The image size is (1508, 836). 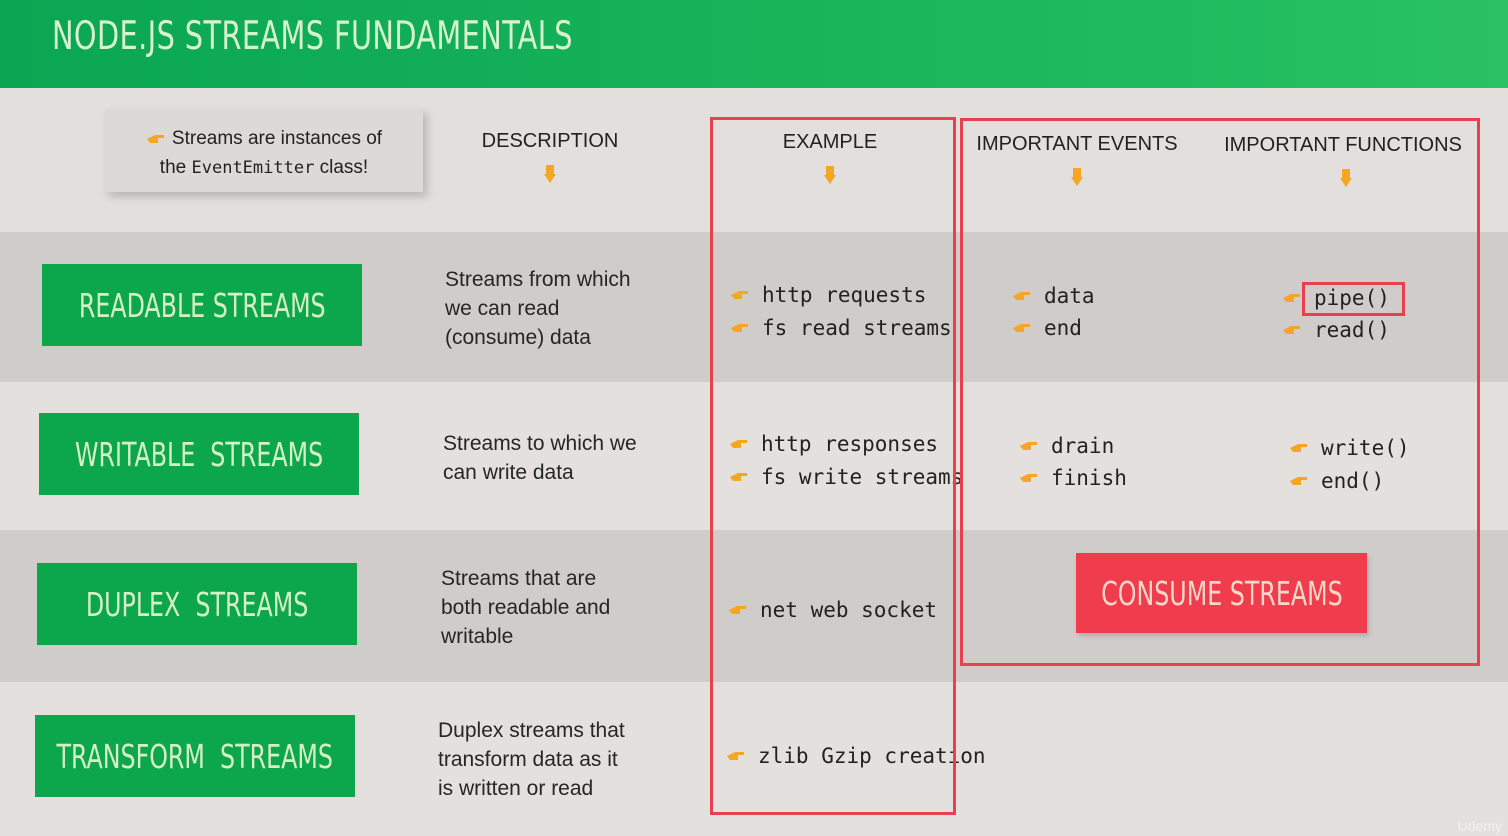 What do you see at coordinates (754, 44) in the screenshot?
I see `slide-header: NODE.JS STREAMS FUNDAMENTALS` at bounding box center [754, 44].